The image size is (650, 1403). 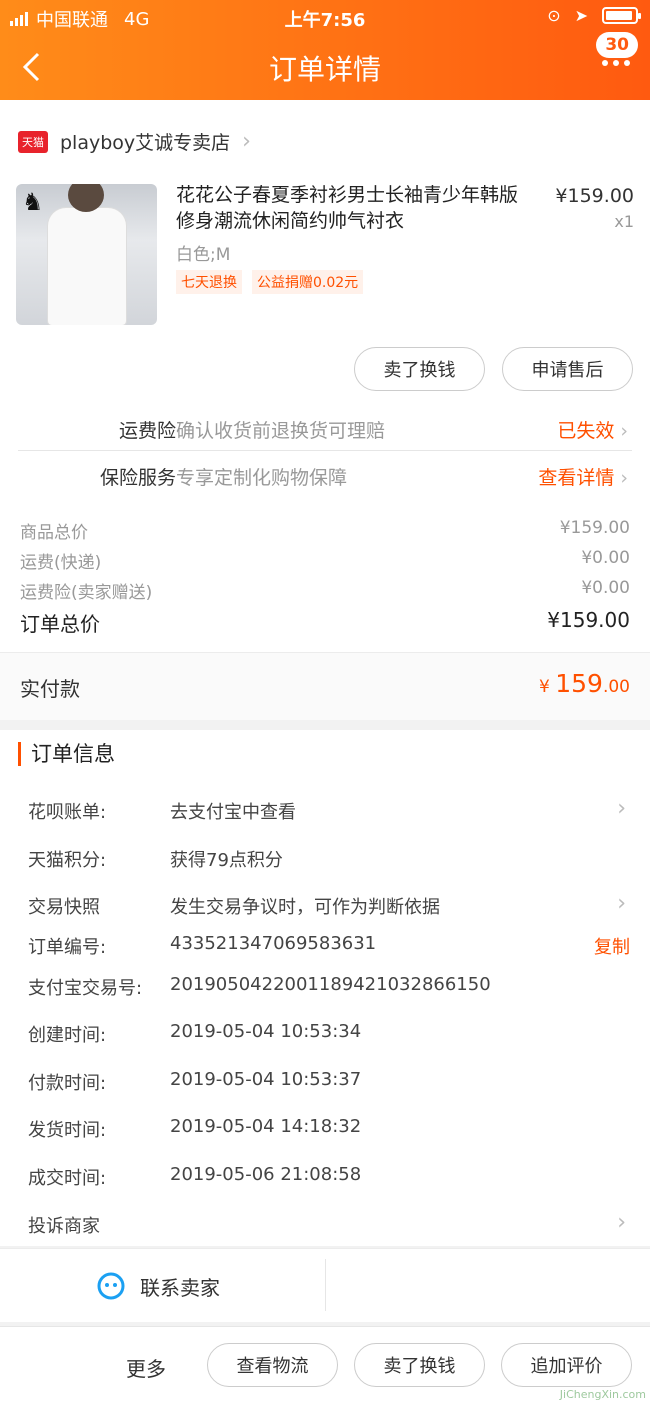 I want to click on product-tags: 七天退换 公益捐赠0.02元, so click(x=270, y=282).